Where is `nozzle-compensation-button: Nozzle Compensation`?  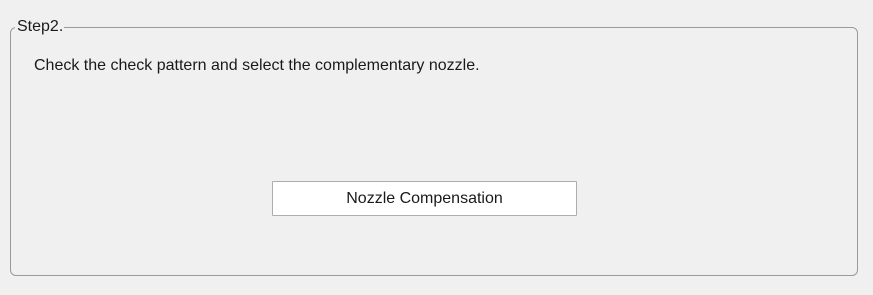 nozzle-compensation-button: Nozzle Compensation is located at coordinates (424, 198).